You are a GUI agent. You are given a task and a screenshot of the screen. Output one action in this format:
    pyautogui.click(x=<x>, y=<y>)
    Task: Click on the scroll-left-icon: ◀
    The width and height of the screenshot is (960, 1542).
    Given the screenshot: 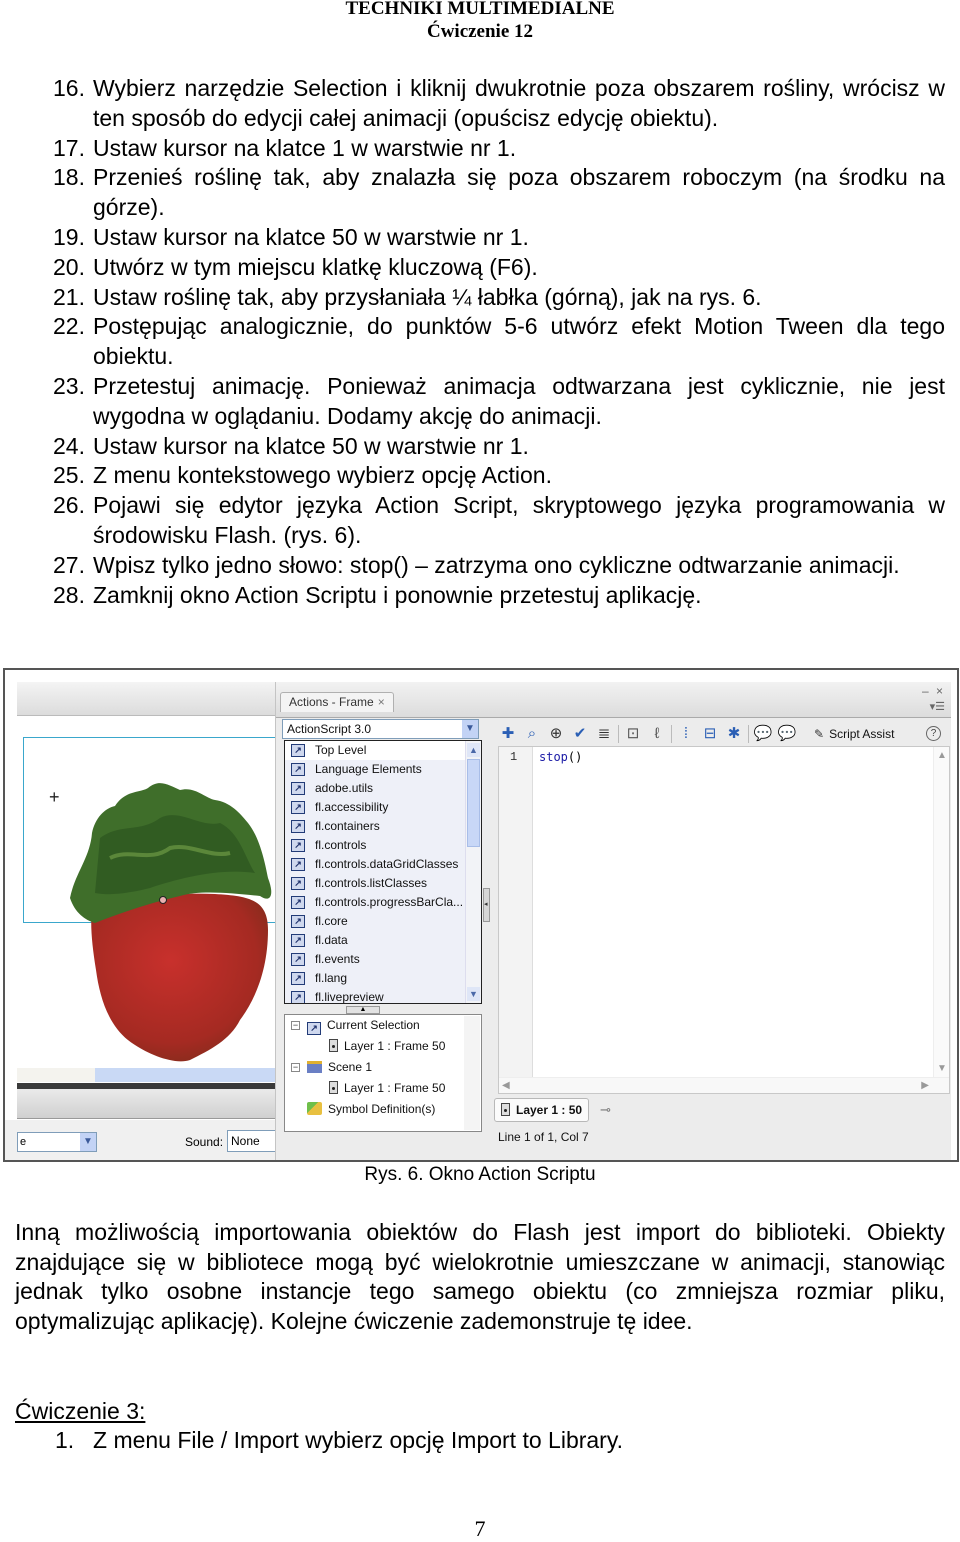 What is the action you would take?
    pyautogui.click(x=506, y=1085)
    